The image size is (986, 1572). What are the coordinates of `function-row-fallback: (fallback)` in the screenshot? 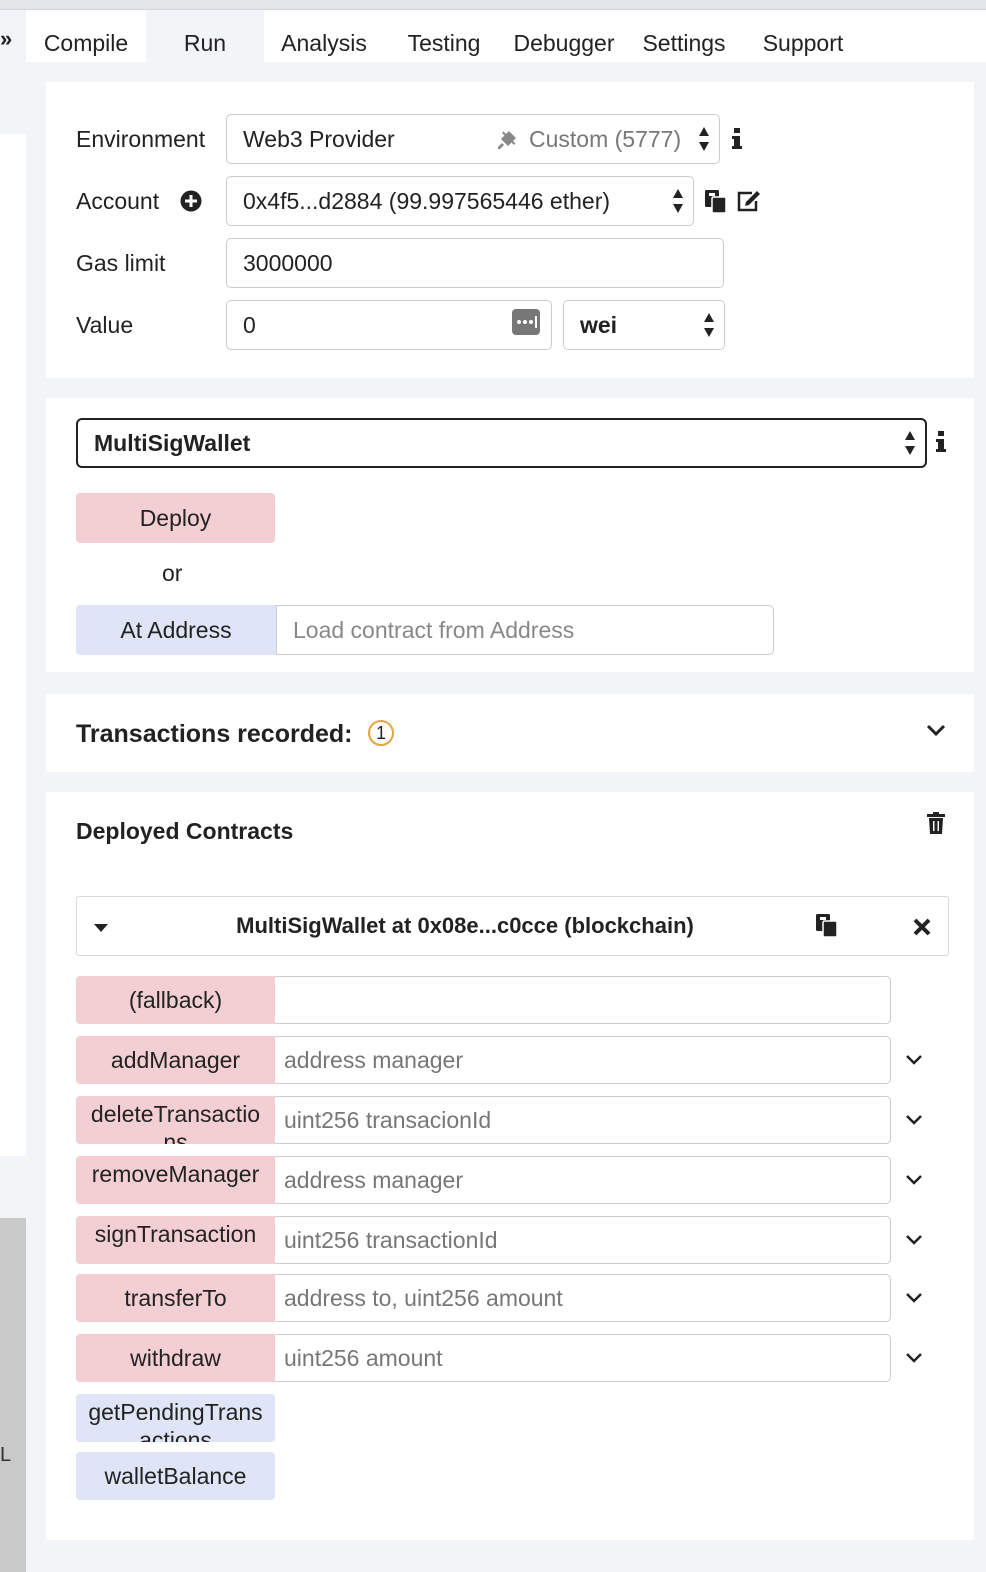 It's located at (511, 1000).